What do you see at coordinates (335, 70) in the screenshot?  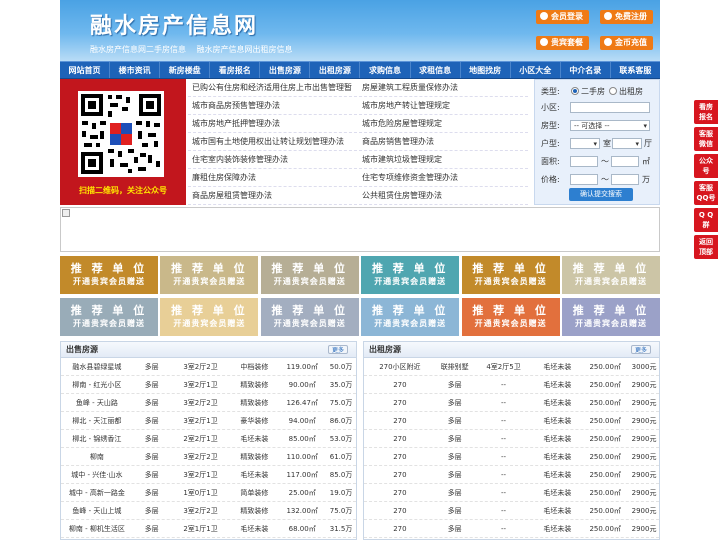 I see `nav-item-5: 出租房源` at bounding box center [335, 70].